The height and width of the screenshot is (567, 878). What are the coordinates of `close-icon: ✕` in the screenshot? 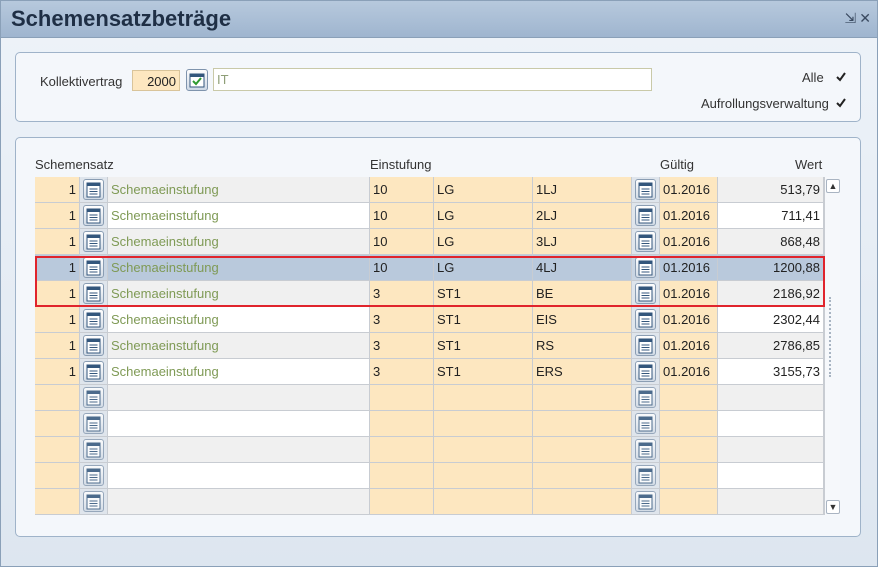 It's located at (865, 18).